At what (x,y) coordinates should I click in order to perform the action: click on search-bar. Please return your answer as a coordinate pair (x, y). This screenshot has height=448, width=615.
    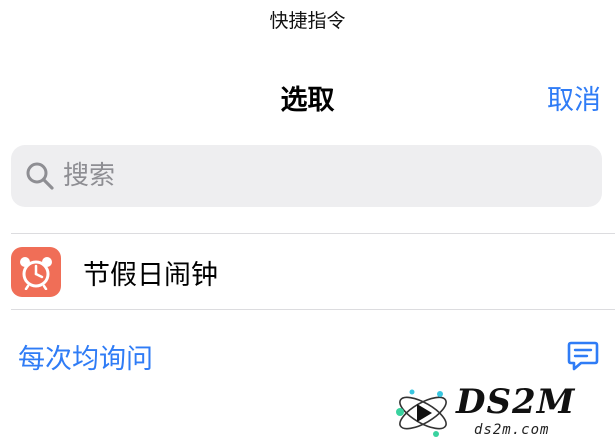
    Looking at the image, I should click on (306, 176).